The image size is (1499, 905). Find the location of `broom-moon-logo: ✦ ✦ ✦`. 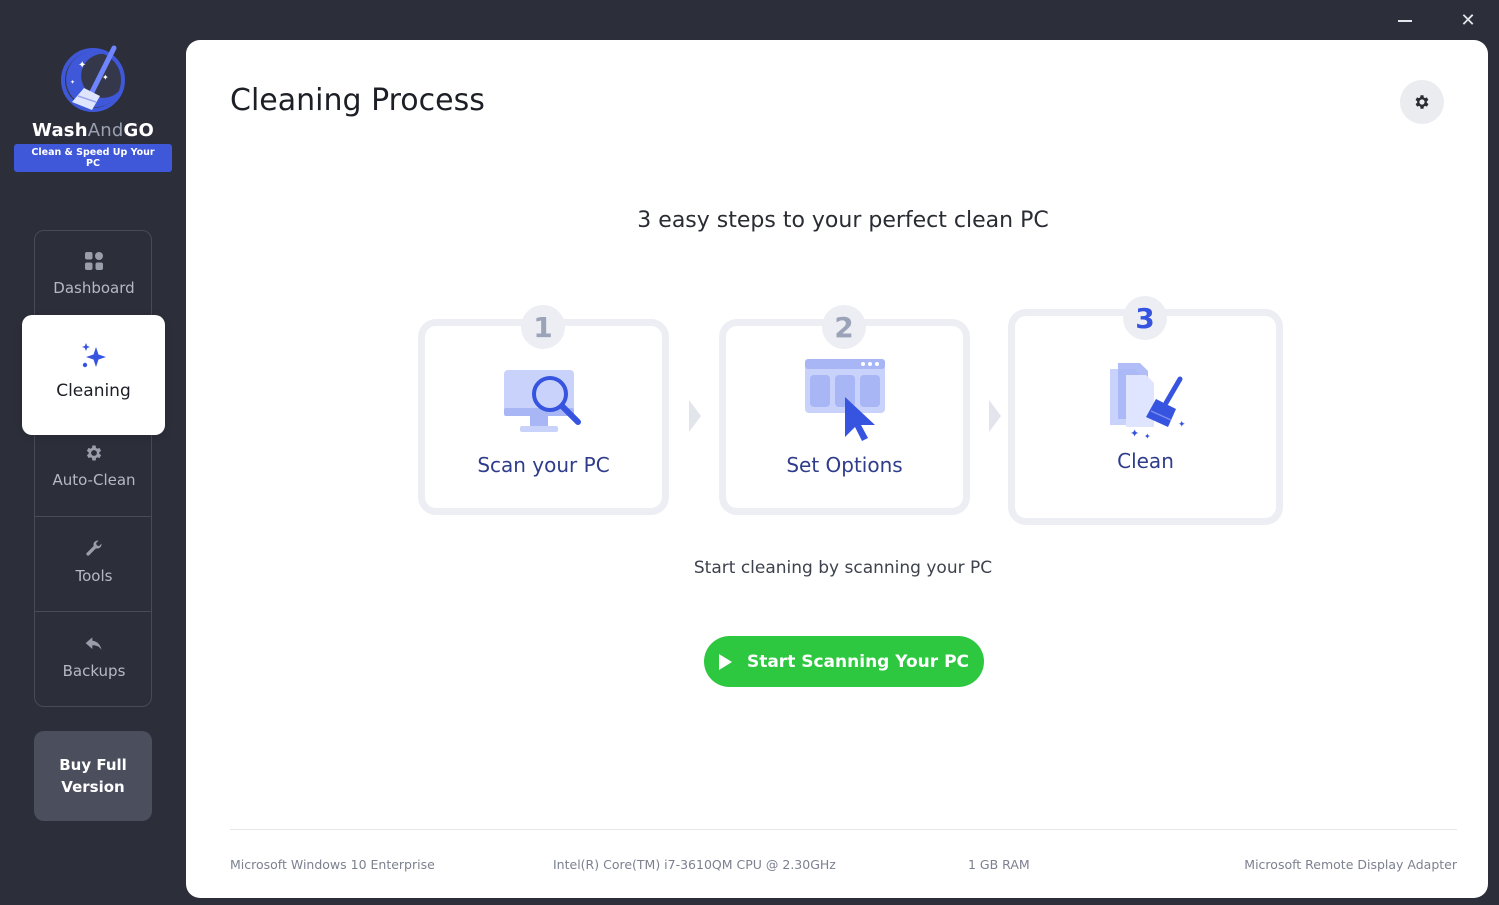

broom-moon-logo: ✦ ✦ ✦ is located at coordinates (93, 78).